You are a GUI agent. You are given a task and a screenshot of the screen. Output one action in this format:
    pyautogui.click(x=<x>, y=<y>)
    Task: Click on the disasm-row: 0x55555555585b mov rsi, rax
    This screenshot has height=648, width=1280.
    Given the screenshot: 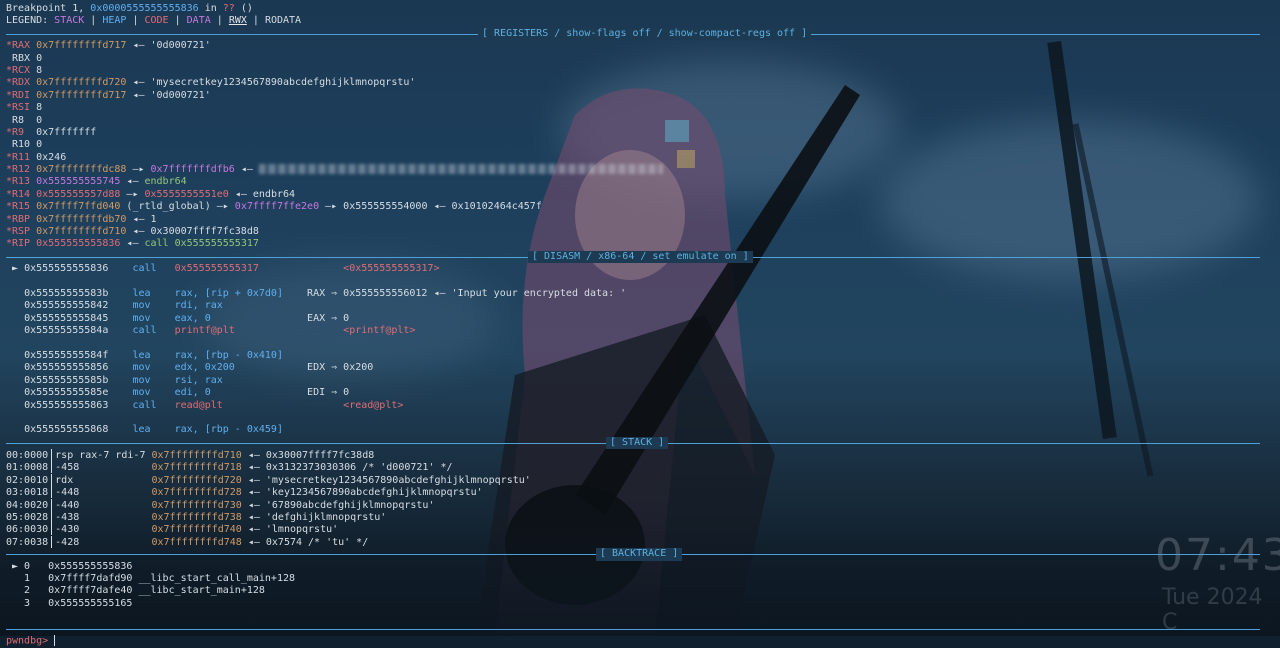 What is the action you would take?
    pyautogui.click(x=640, y=381)
    